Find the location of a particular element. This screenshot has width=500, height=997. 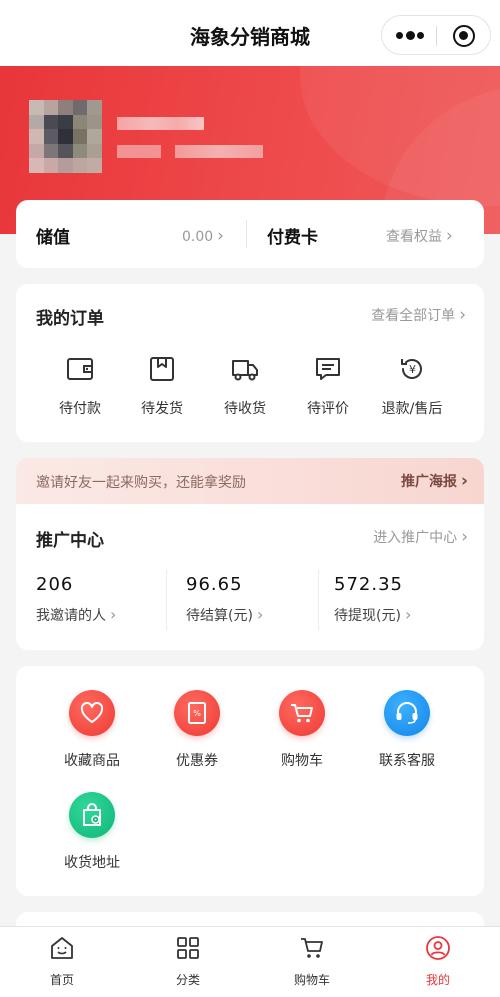

tool-coupons: % 优惠券 is located at coordinates (197, 730).